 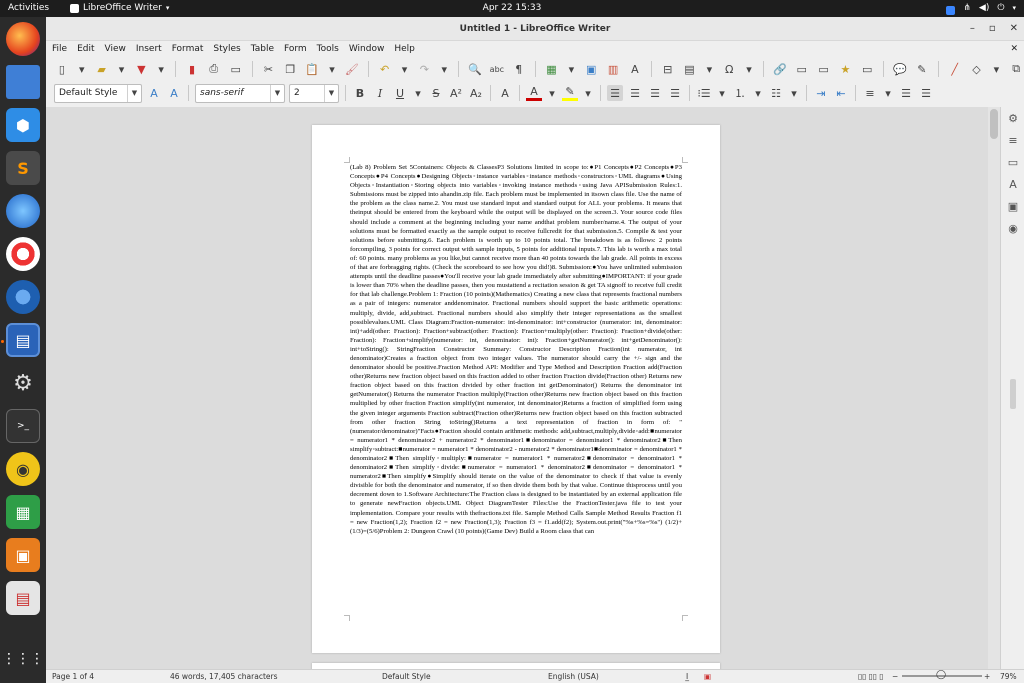 I want to click on clone-formatting-icon: 🖌, so click(x=352, y=69).